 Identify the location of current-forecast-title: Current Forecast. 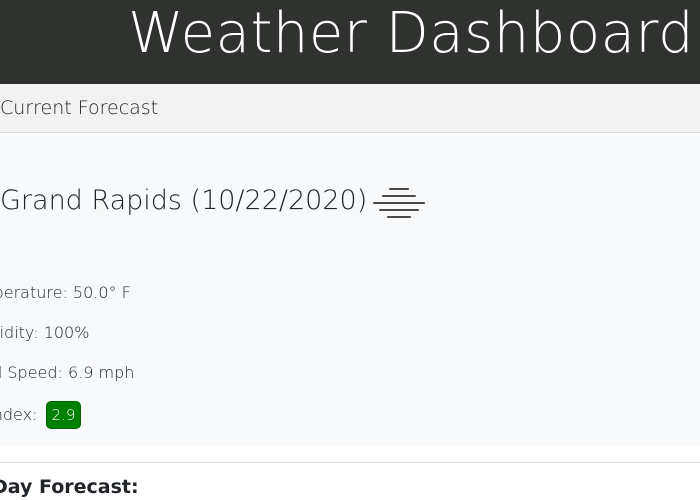
(79, 108).